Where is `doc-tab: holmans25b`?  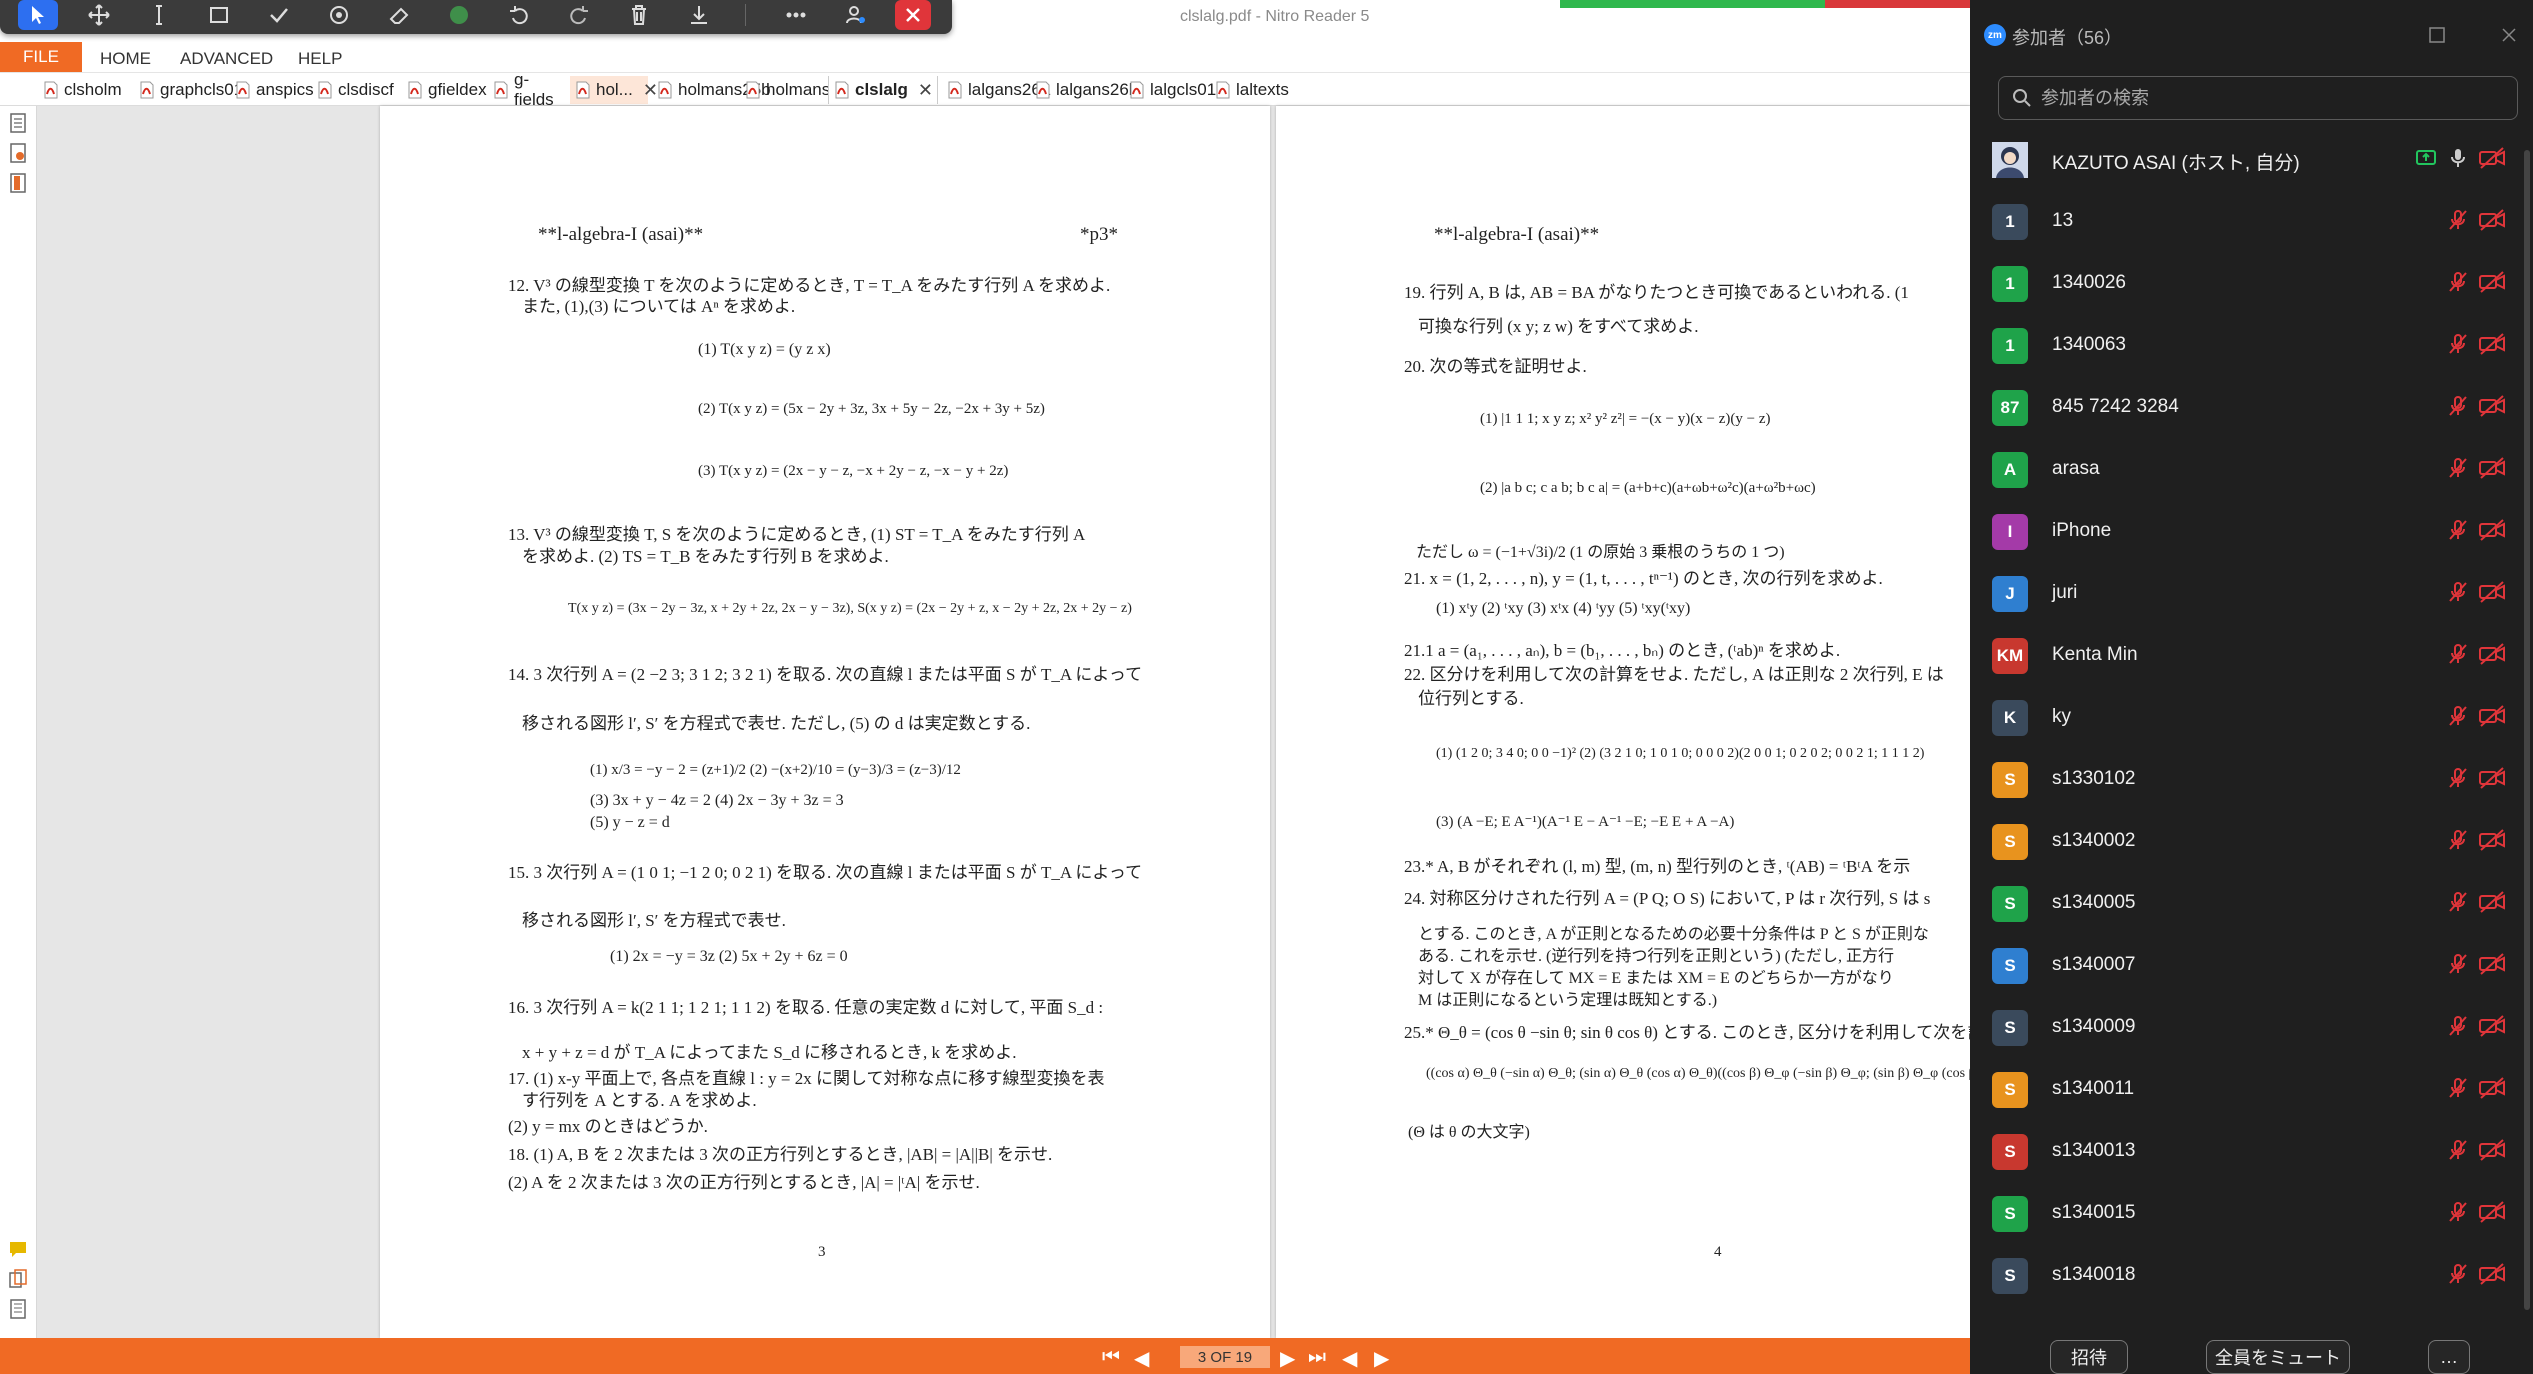
doc-tab: holmans25b is located at coordinates (711, 90).